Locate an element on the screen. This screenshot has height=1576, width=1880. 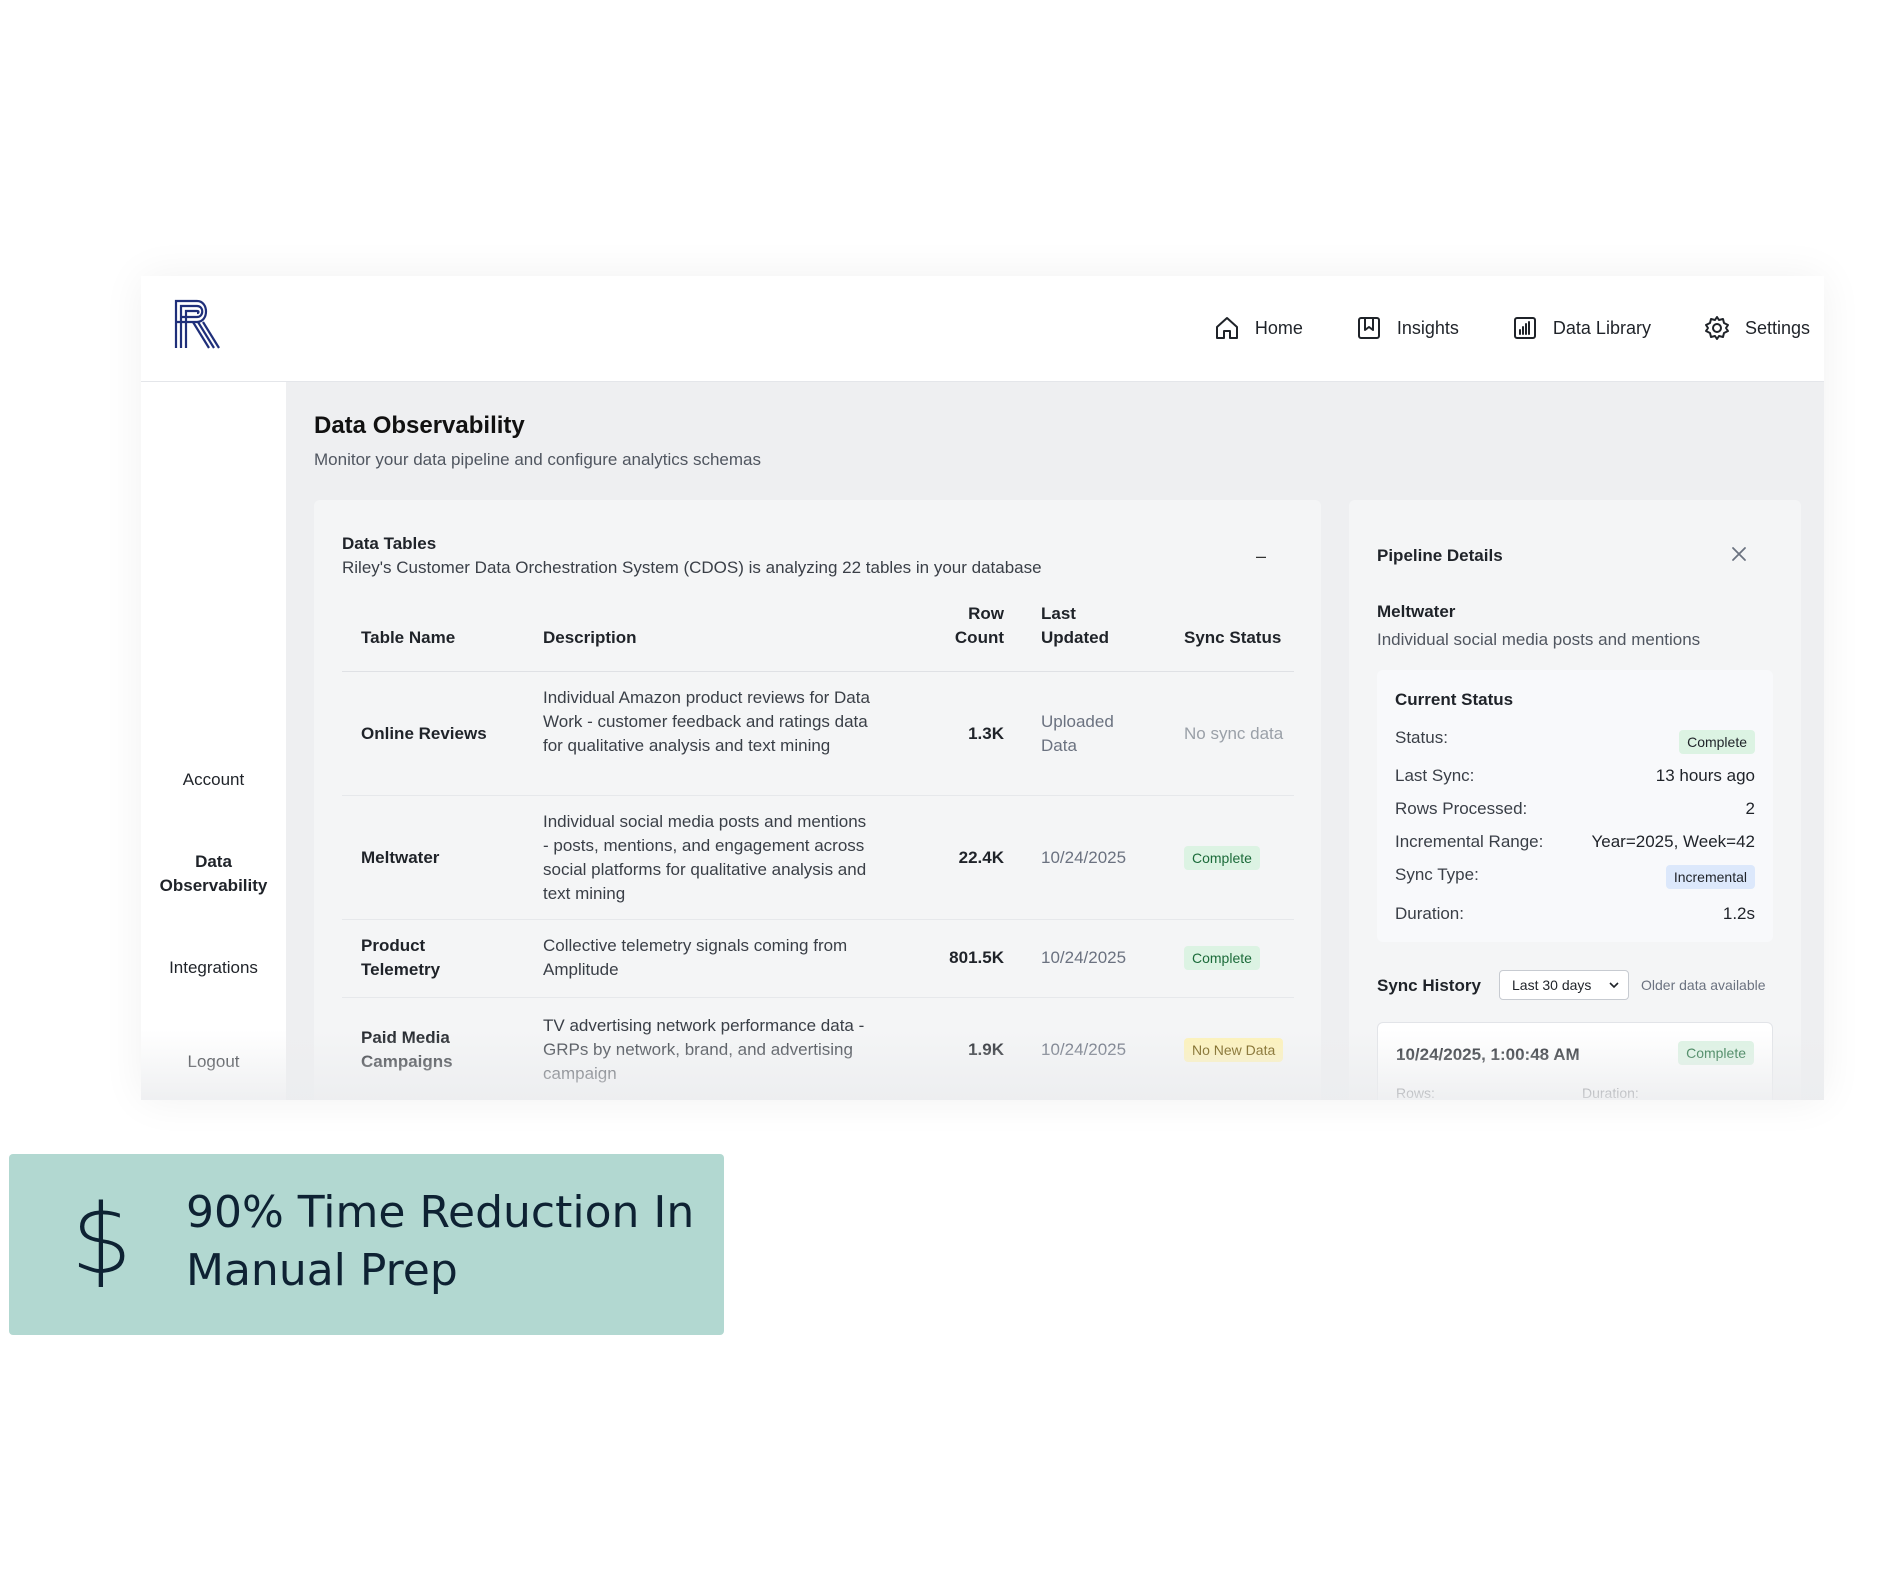
sync-entry-duration-label: Duration: is located at coordinates (1610, 1092).